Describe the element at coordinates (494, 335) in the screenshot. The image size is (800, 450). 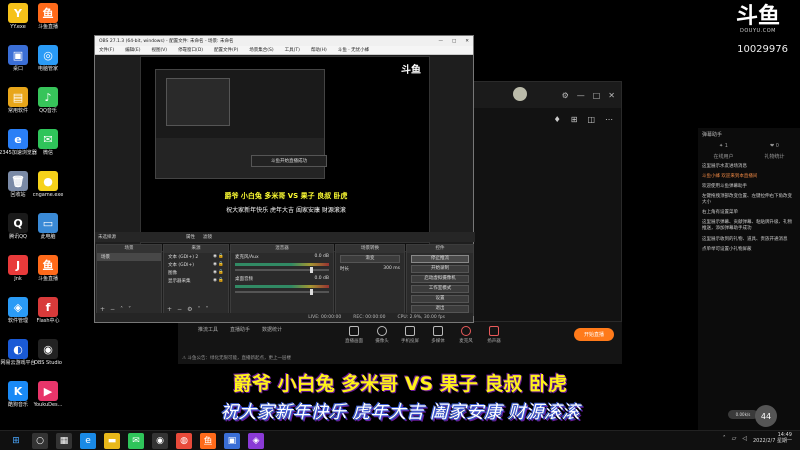
I see `tool-speaker: 扬声器` at that location.